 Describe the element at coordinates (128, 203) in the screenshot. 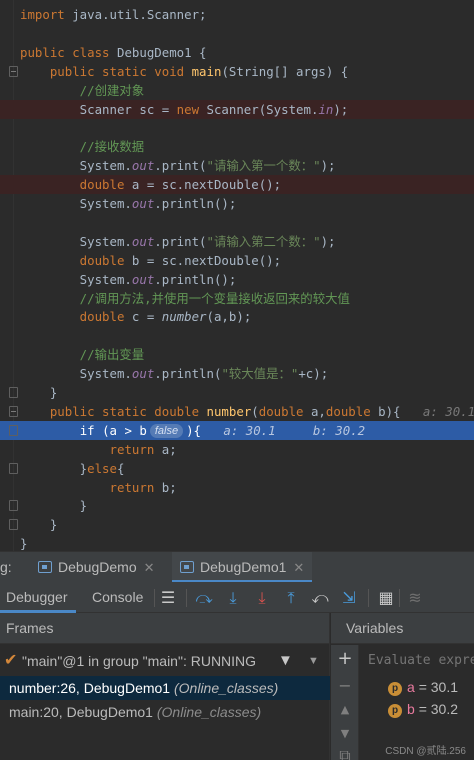

I see `code-text: System.out.println();` at that location.